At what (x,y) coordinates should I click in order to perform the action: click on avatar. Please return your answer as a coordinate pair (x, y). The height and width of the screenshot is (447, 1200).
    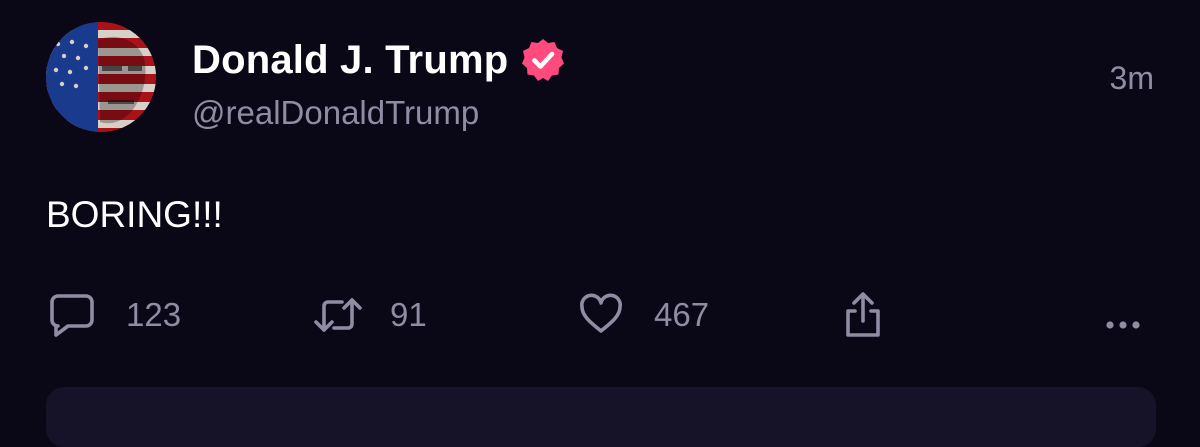
    Looking at the image, I should click on (101, 77).